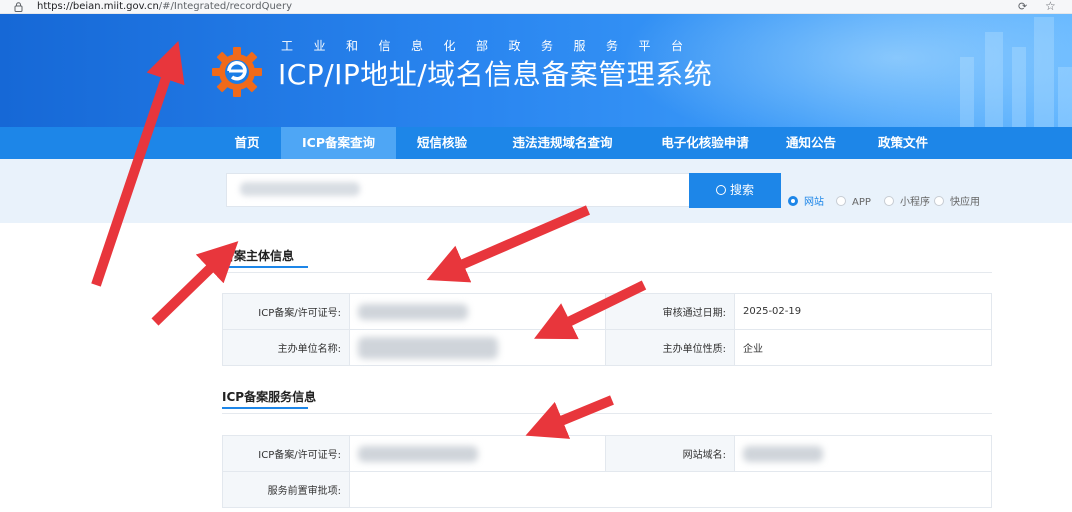 The width and height of the screenshot is (1072, 512). I want to click on icp-license-label: ICP备案/许可证号:, so click(286, 311).